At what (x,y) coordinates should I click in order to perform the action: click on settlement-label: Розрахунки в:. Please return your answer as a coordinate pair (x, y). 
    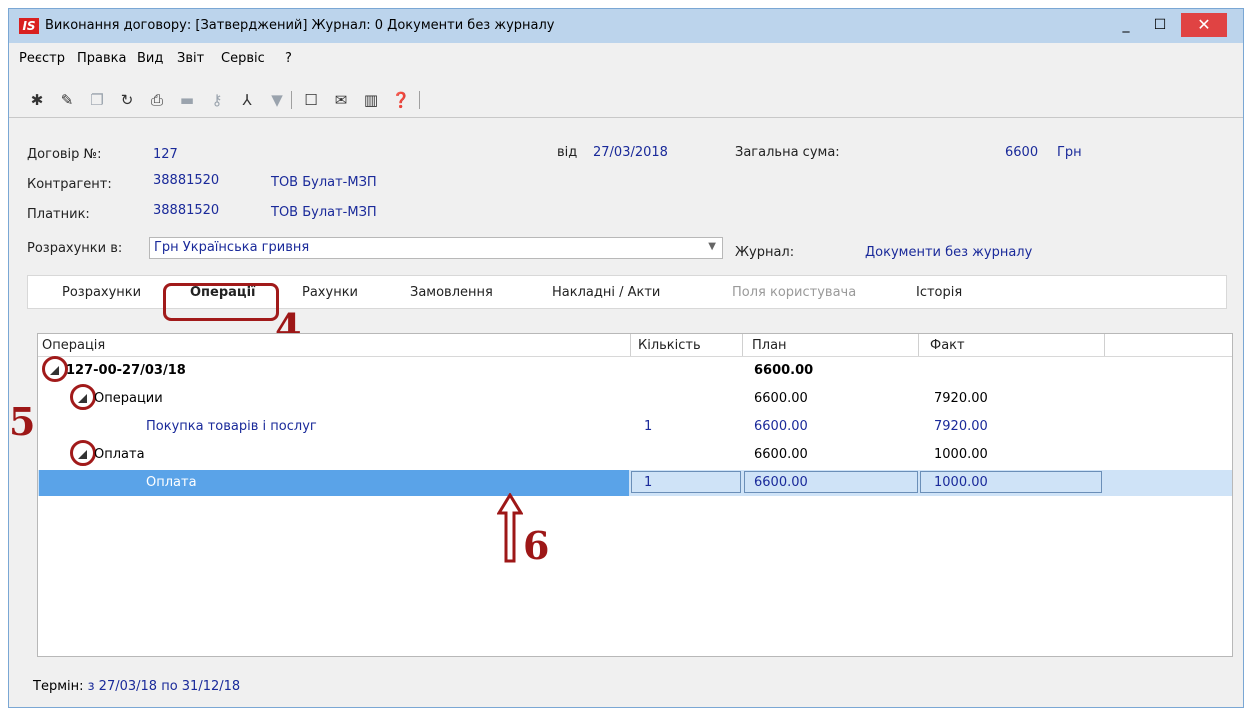
    Looking at the image, I should click on (75, 248).